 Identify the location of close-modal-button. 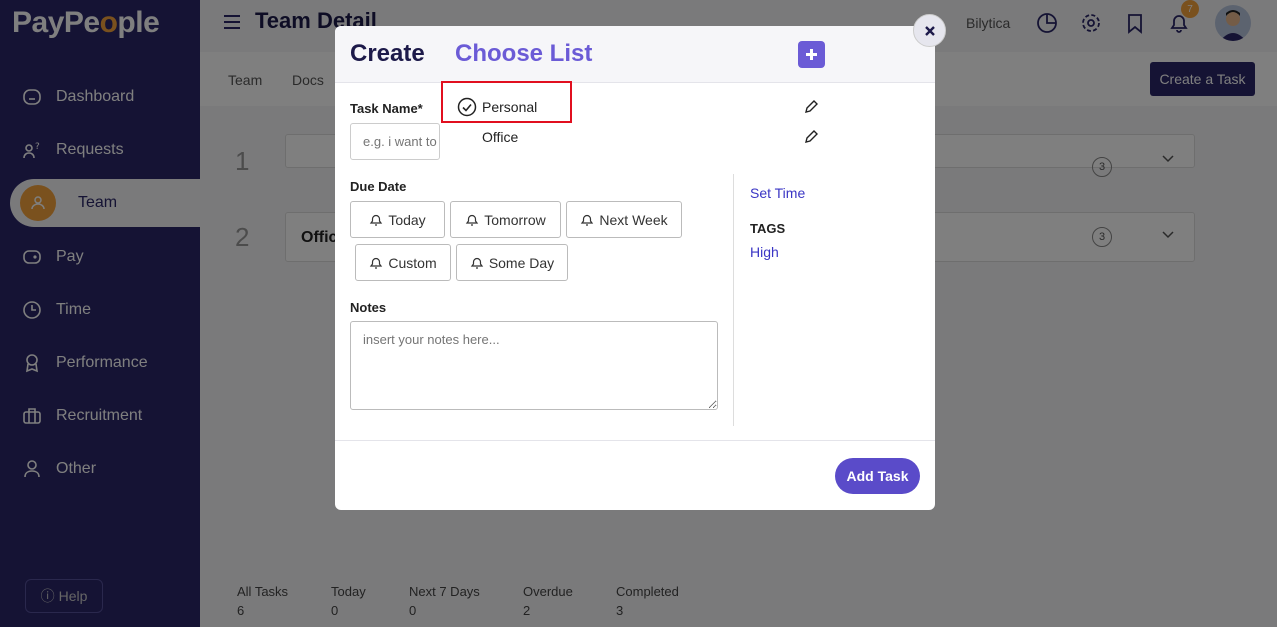
(929, 30).